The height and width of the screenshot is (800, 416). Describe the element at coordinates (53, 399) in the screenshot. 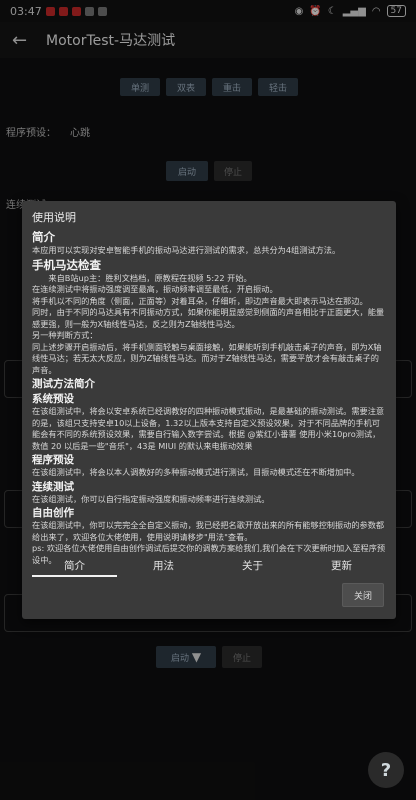

I see `content-heading: 系统预设` at that location.